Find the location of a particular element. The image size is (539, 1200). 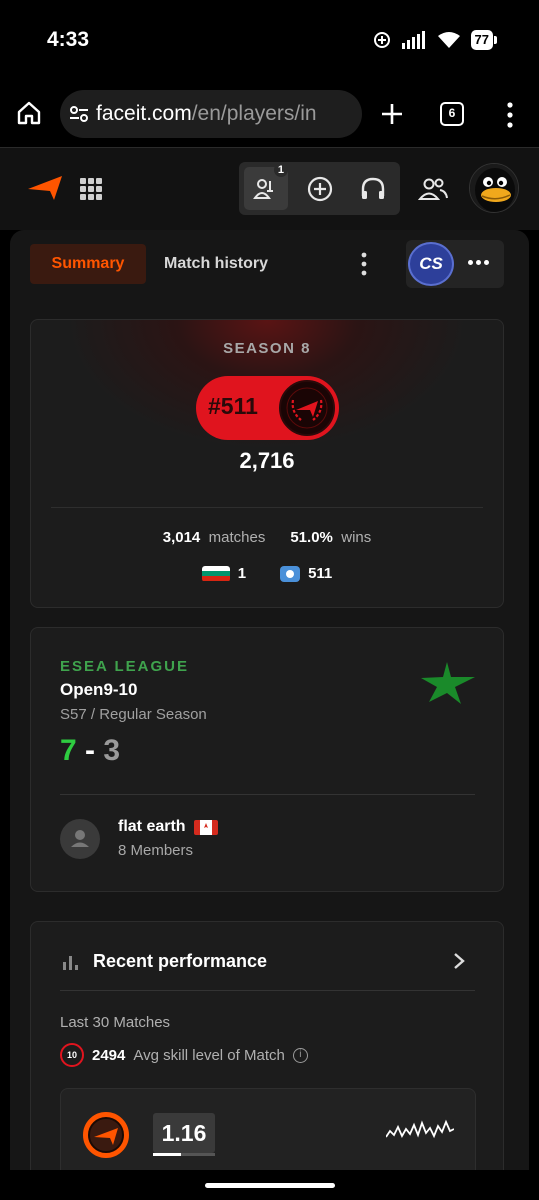

team-name-row: flat earth is located at coordinates (168, 827).